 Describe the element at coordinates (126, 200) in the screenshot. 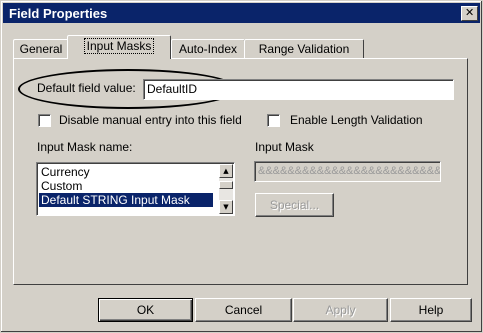

I see `list-item-selected: Default STRING Input Mask` at that location.